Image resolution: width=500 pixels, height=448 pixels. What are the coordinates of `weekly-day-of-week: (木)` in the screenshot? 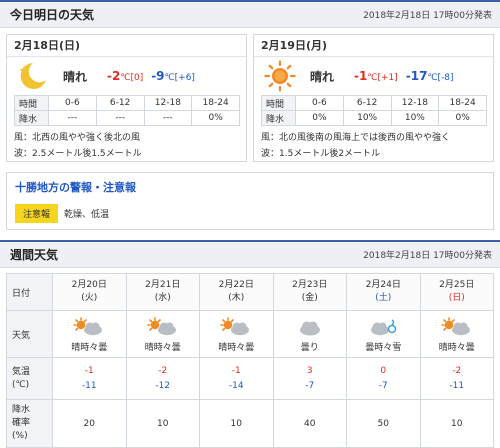 It's located at (236, 298).